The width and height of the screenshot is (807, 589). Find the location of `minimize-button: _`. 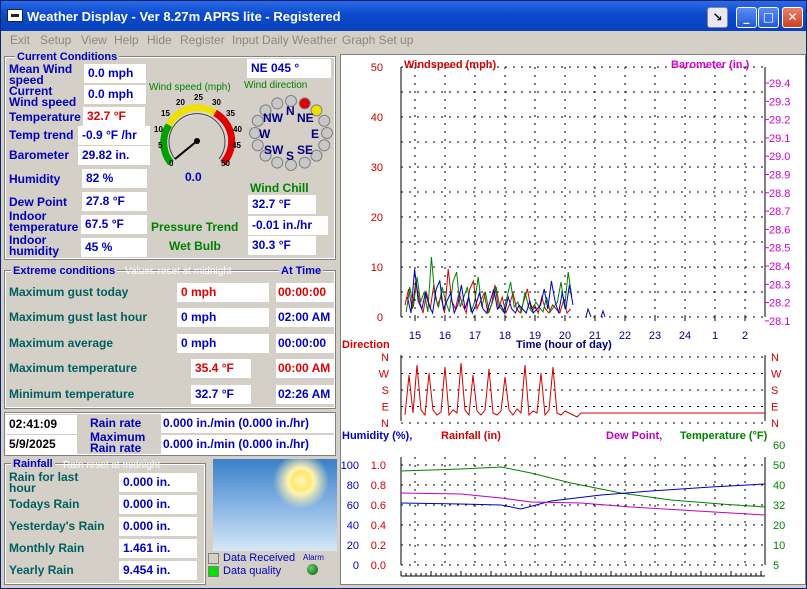

minimize-button: _ is located at coordinates (746, 17).